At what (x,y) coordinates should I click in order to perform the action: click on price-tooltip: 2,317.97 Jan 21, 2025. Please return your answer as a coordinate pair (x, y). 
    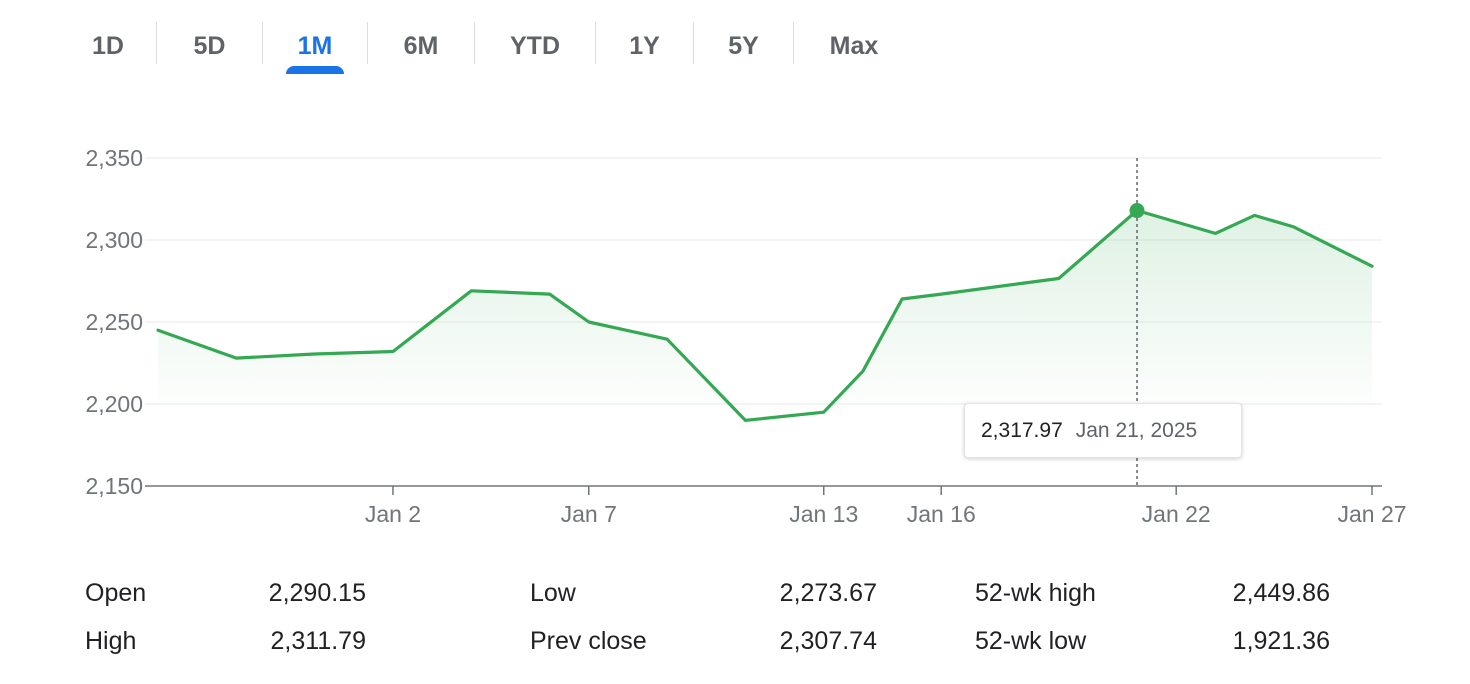
    Looking at the image, I should click on (1103, 430).